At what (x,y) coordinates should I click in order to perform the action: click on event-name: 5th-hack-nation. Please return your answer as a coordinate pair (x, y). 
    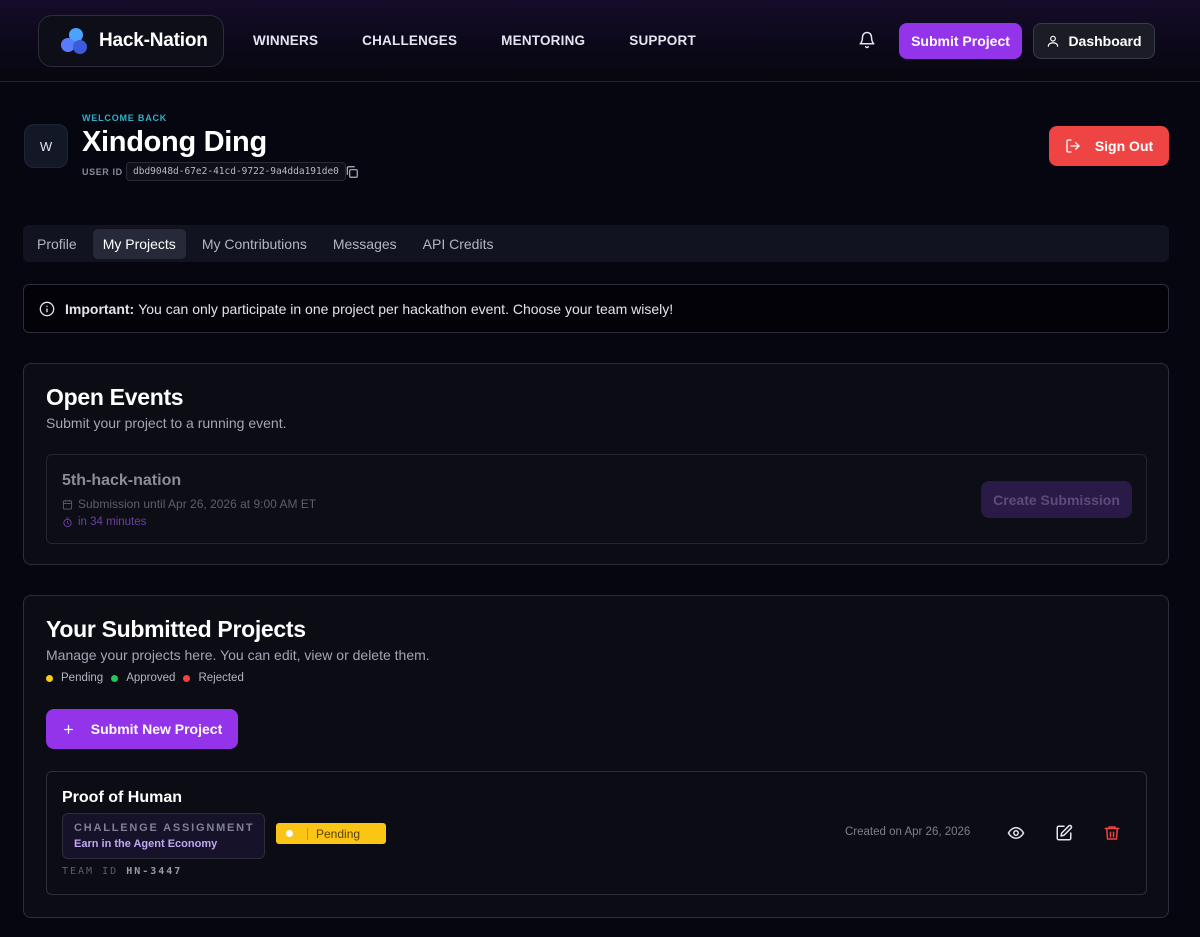
    Looking at the image, I should click on (122, 480).